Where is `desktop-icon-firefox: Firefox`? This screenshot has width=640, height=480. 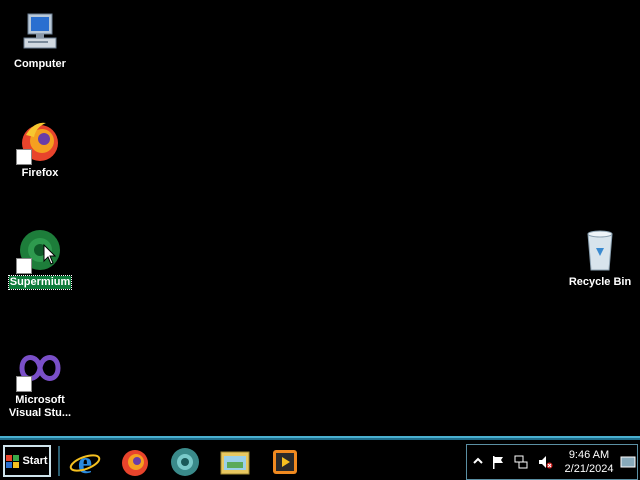
desktop-icon-firefox: Firefox is located at coordinates (40, 148).